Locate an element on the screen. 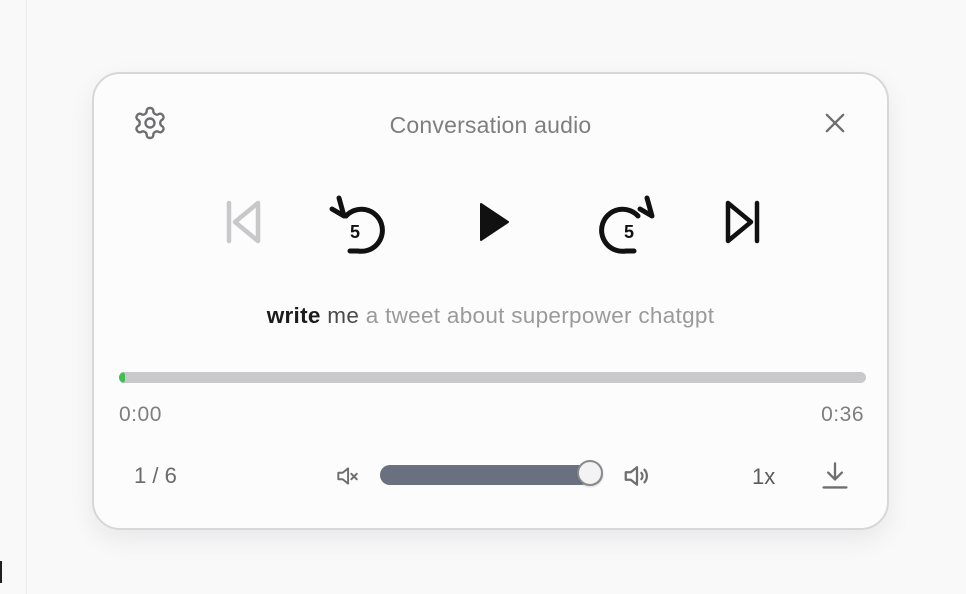 The image size is (966, 594). volume-slider is located at coordinates (491, 473).